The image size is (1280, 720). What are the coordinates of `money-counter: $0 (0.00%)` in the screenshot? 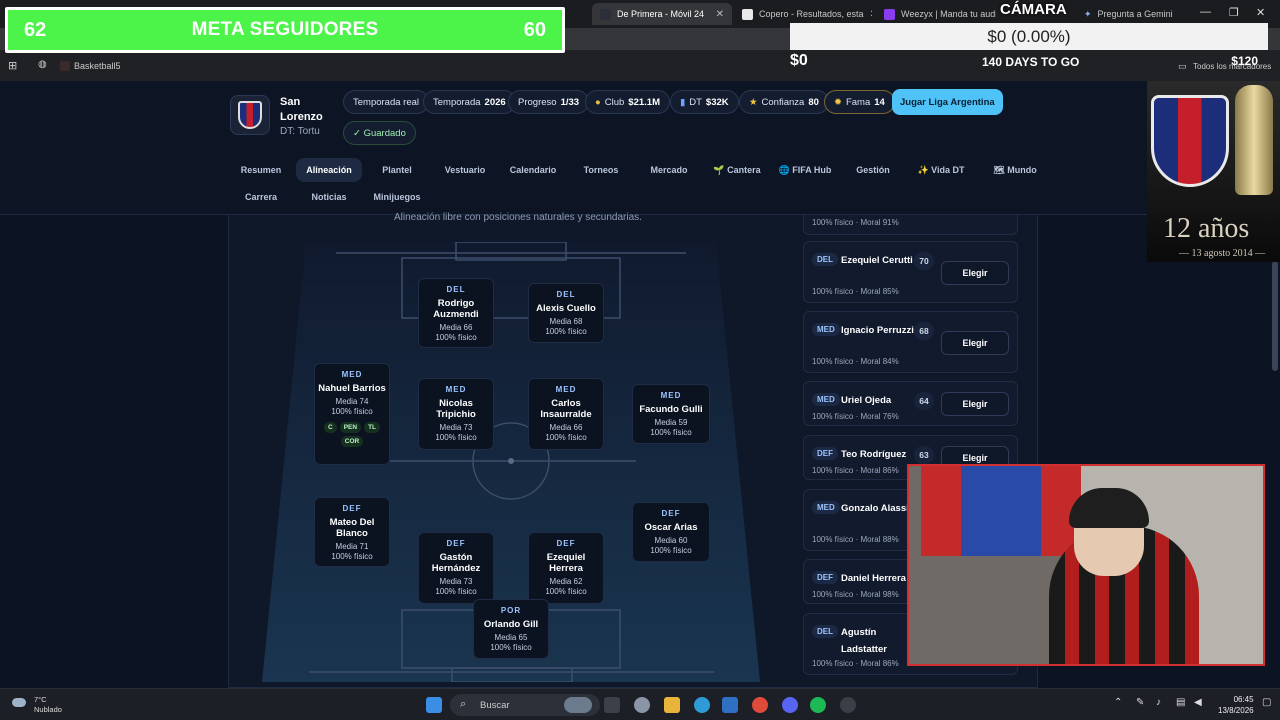 It's located at (1029, 36).